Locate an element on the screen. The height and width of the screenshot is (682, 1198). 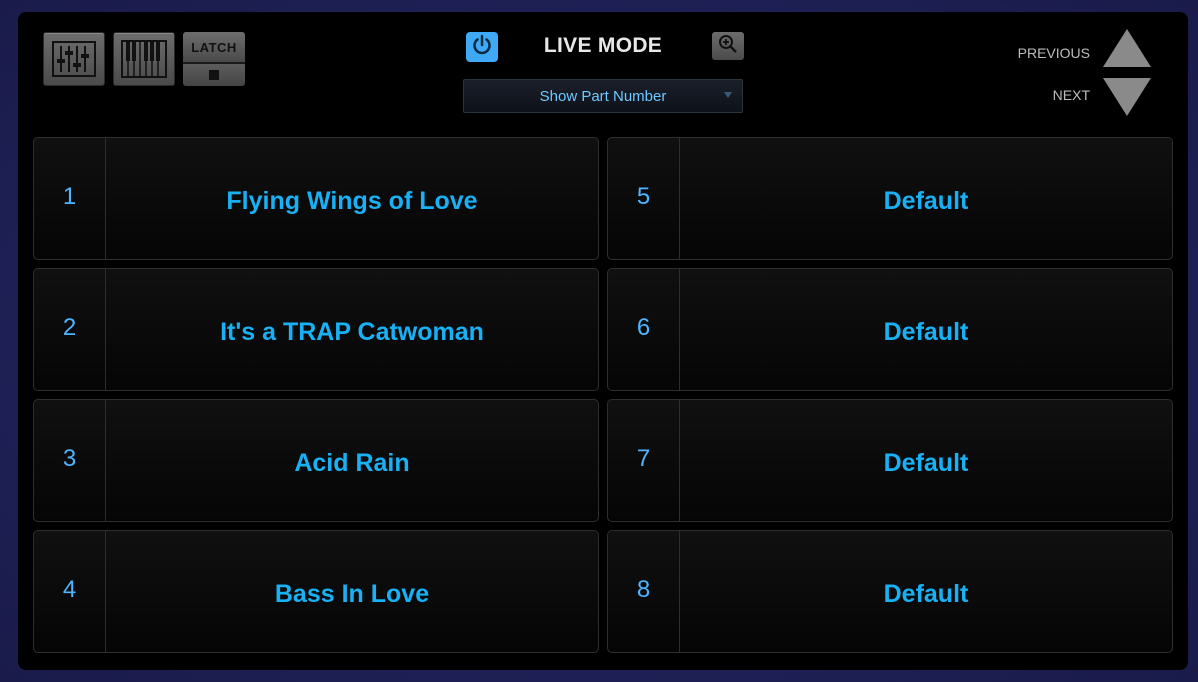
part-number: 1 is located at coordinates (70, 198).